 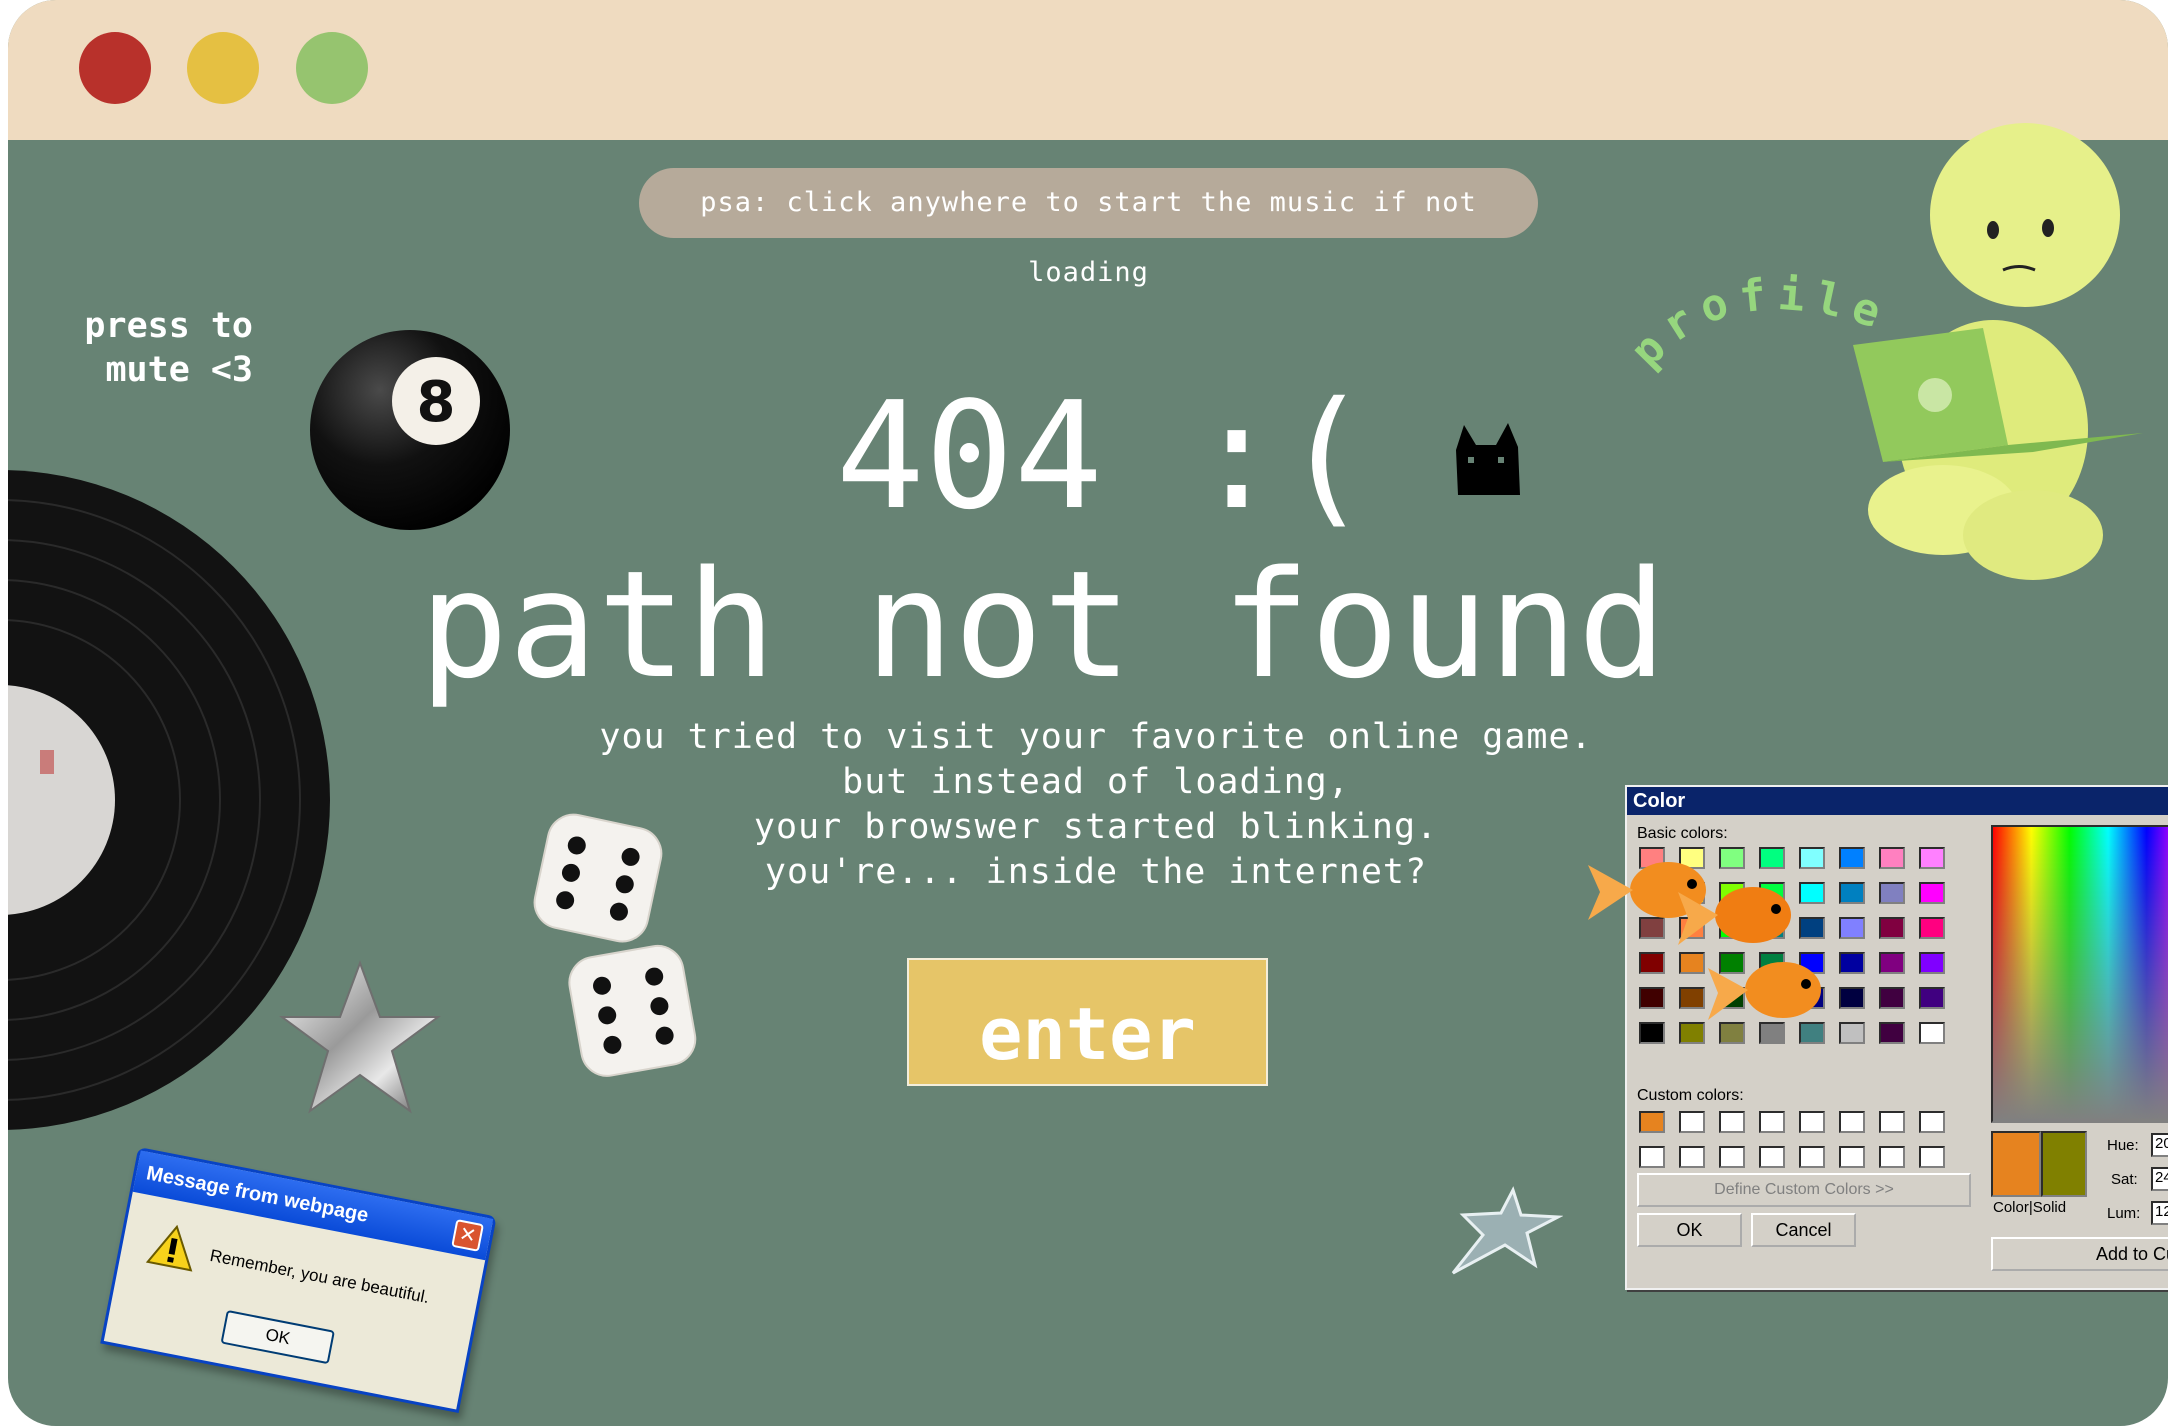 I want to click on minimize-window-button, so click(x=223, y=68).